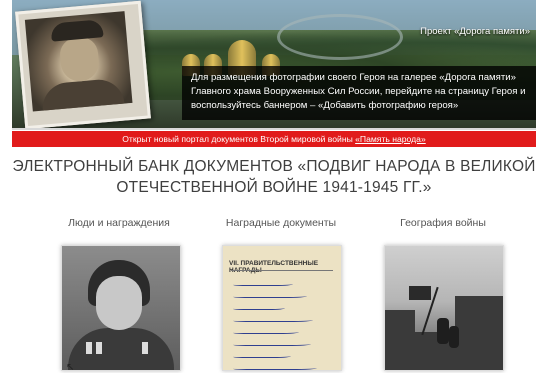 The width and height of the screenshot is (542, 373). I want to click on soldier-portrait-photo, so click(83, 64).